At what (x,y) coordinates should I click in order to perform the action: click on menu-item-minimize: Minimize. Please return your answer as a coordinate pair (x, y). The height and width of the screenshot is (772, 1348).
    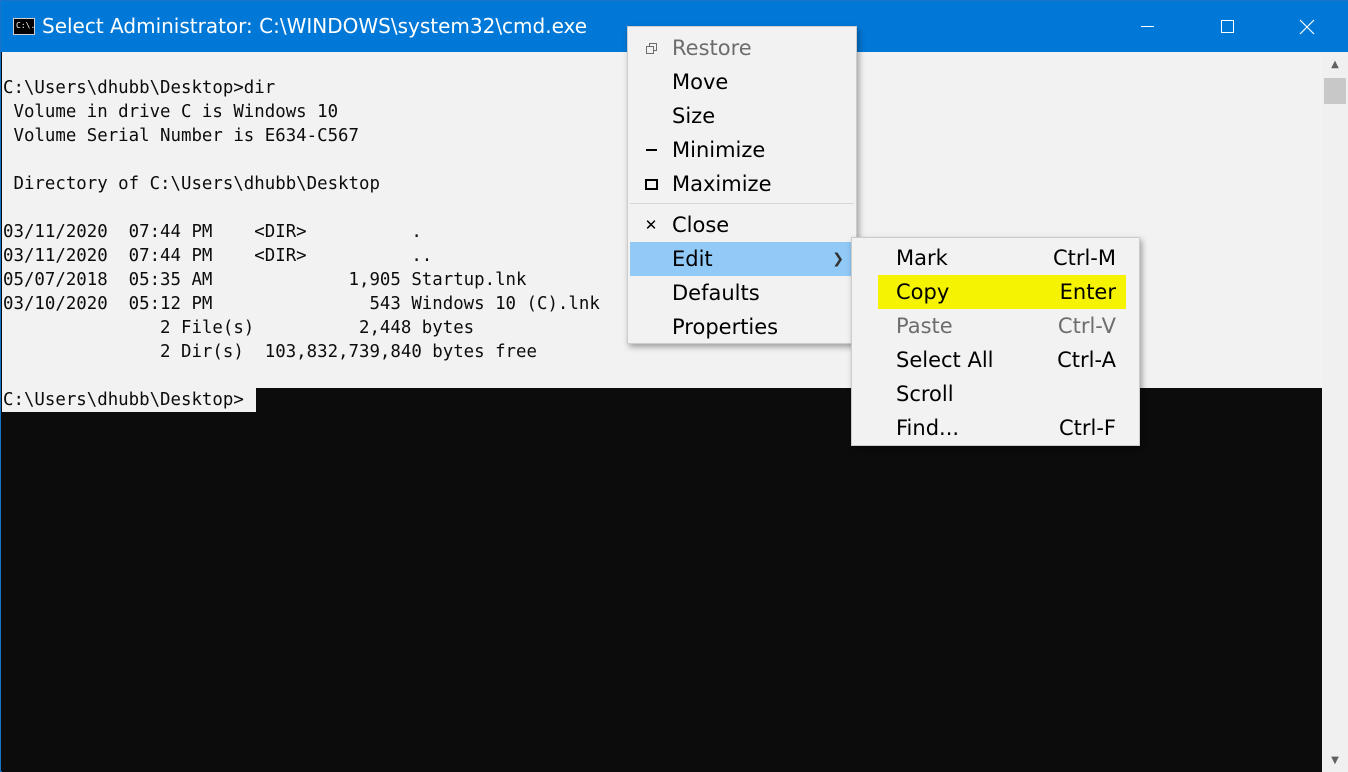
    Looking at the image, I should click on (742, 150).